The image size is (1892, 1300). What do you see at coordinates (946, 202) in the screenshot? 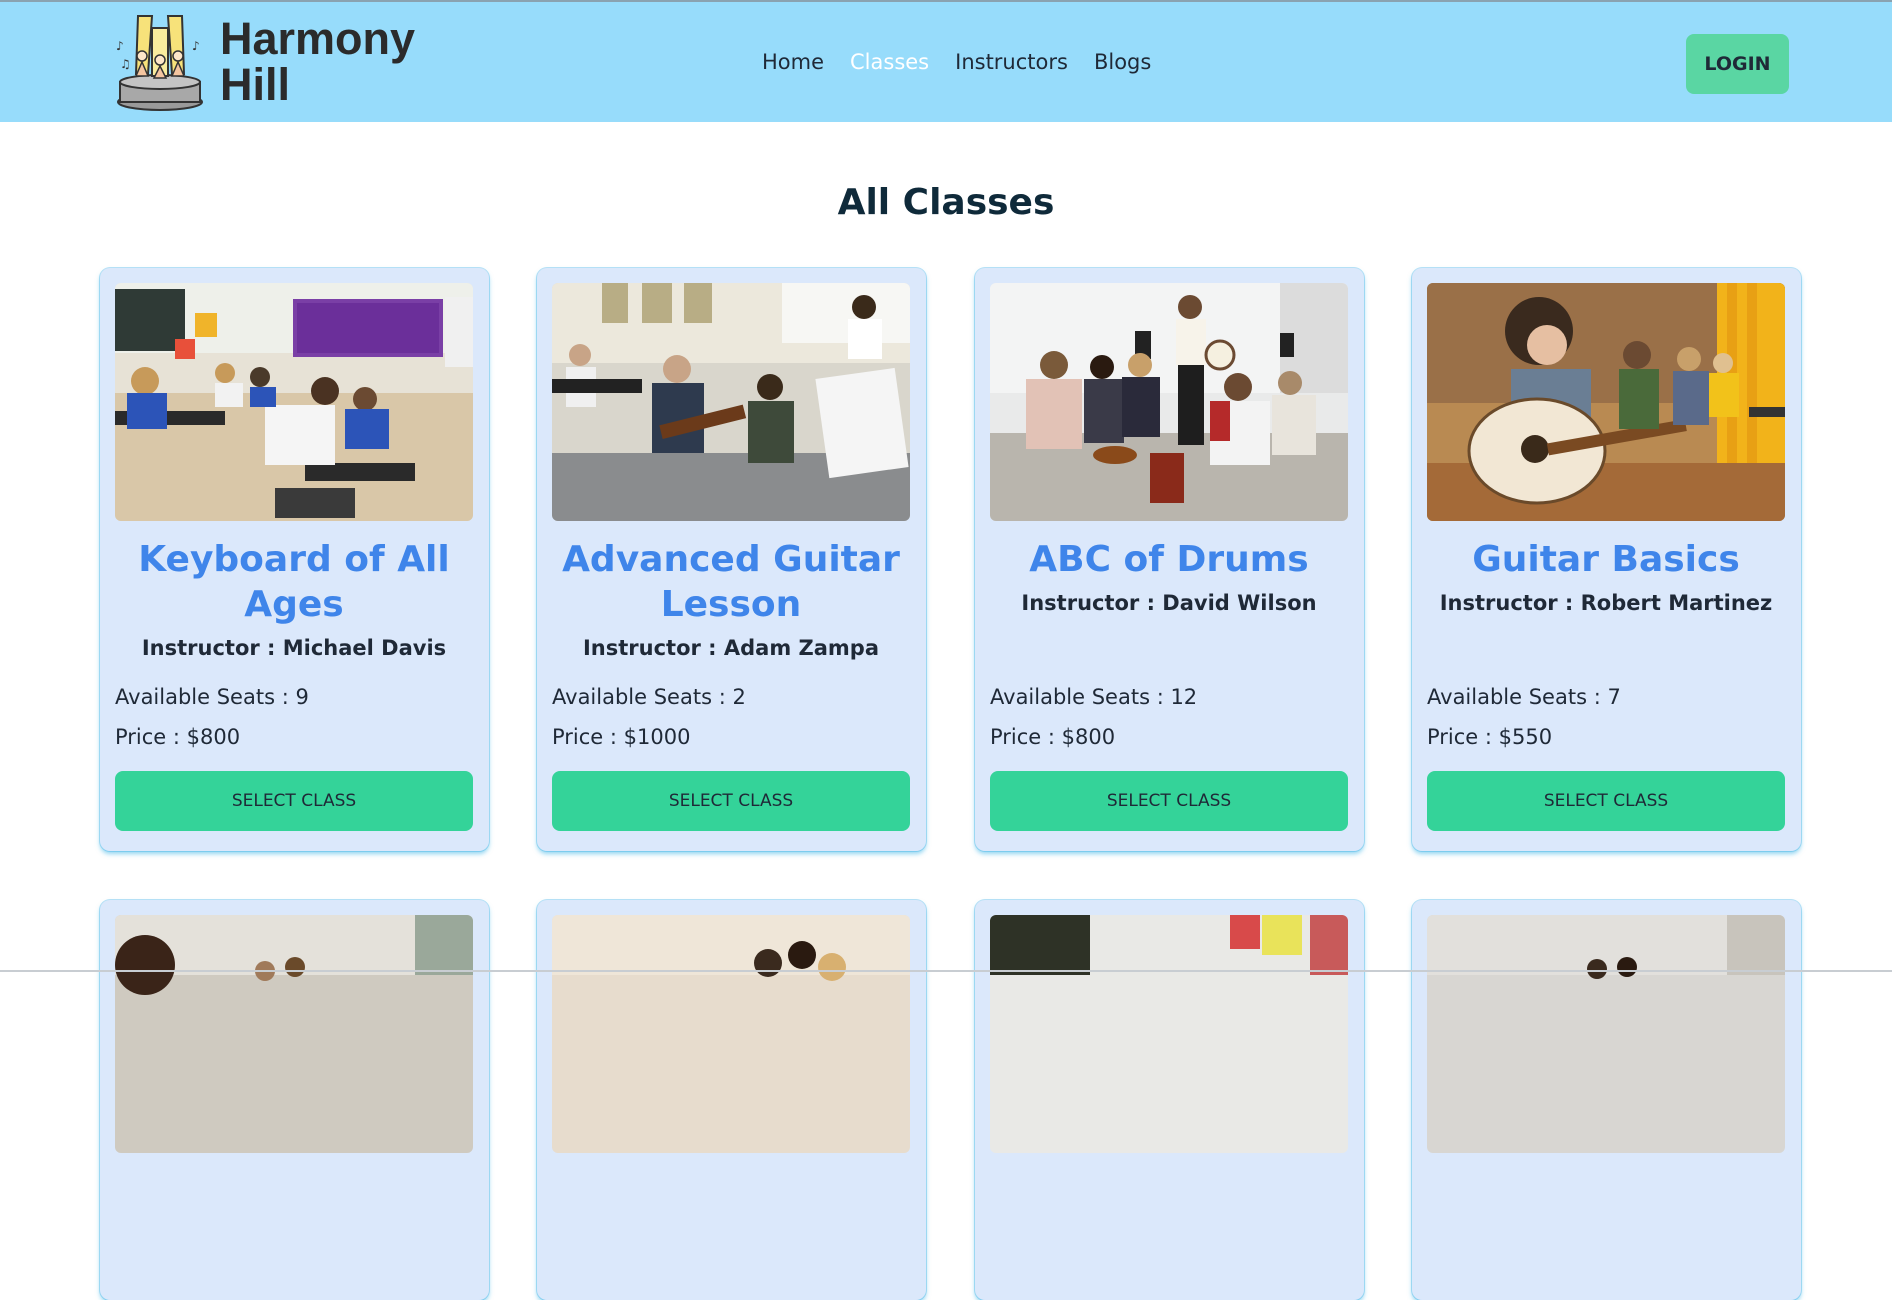
I see `page-title: All Classes` at bounding box center [946, 202].